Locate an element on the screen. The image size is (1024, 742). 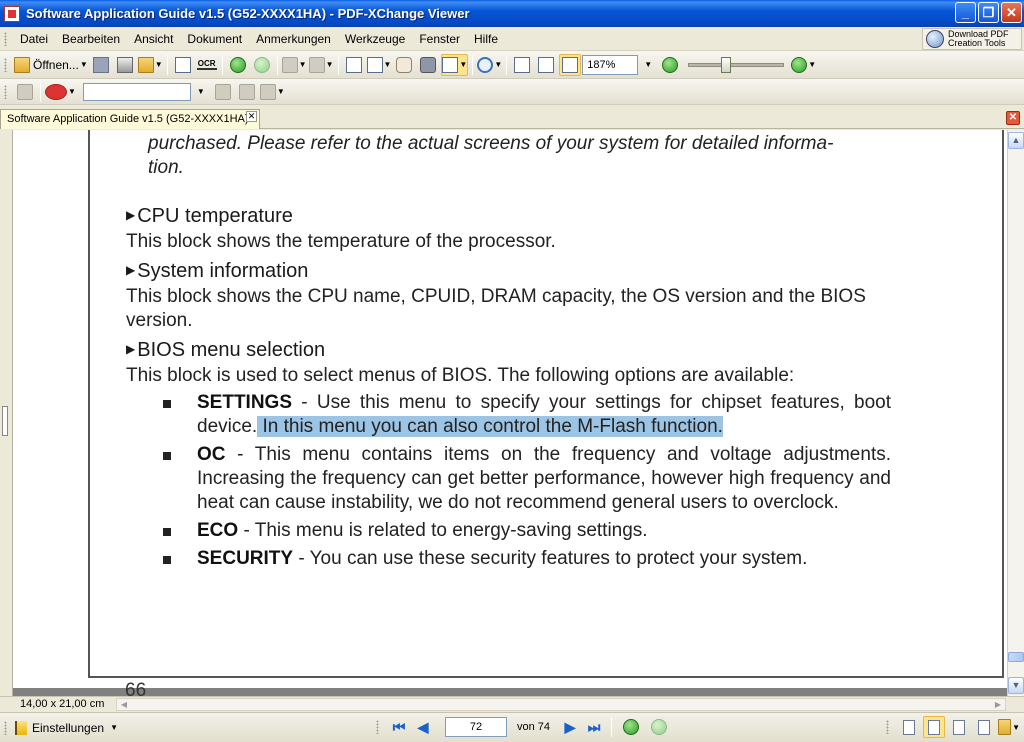
find-button is located at coordinates (25, 92).